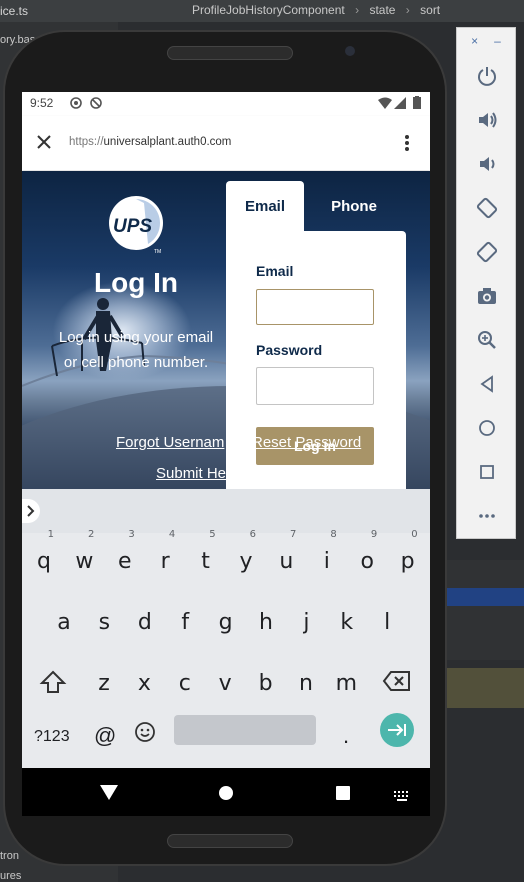 This screenshot has width=524, height=882. What do you see at coordinates (387, 623) in the screenshot?
I see `keyboard-key: l` at bounding box center [387, 623].